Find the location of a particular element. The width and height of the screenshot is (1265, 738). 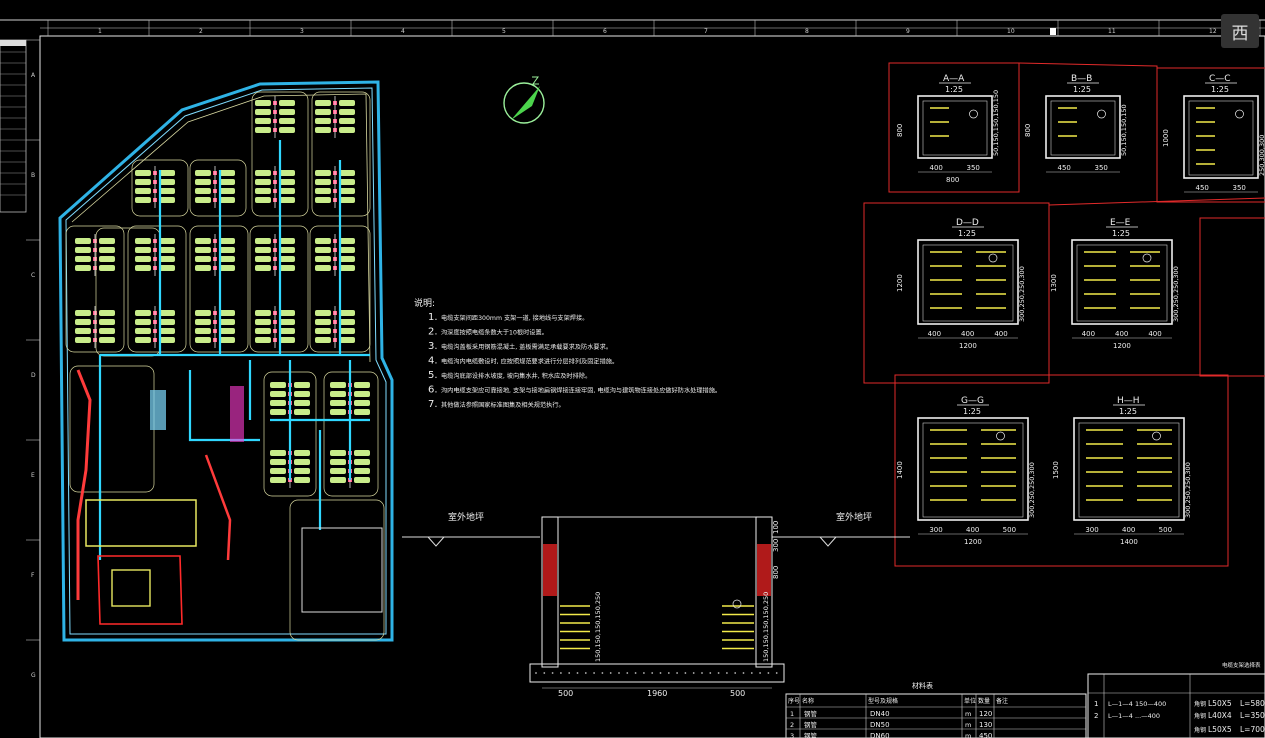

orientation-badge: 西 is located at coordinates (1240, 31).